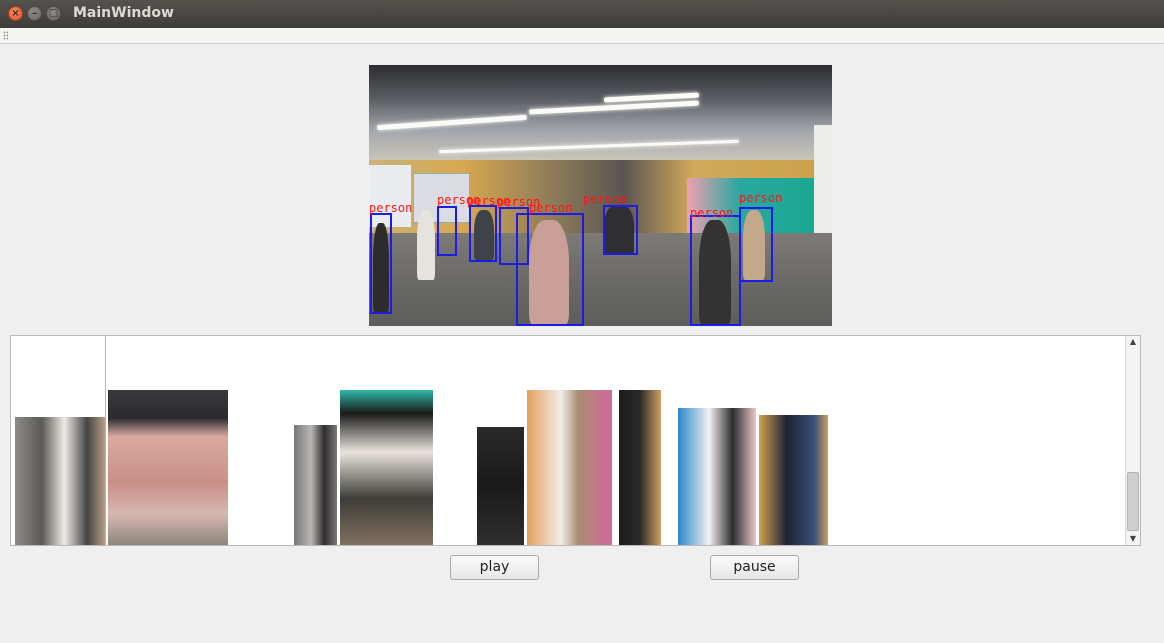  Describe the element at coordinates (582, 14) in the screenshot. I see `window-titlebar: × – □ MainWindow` at that location.